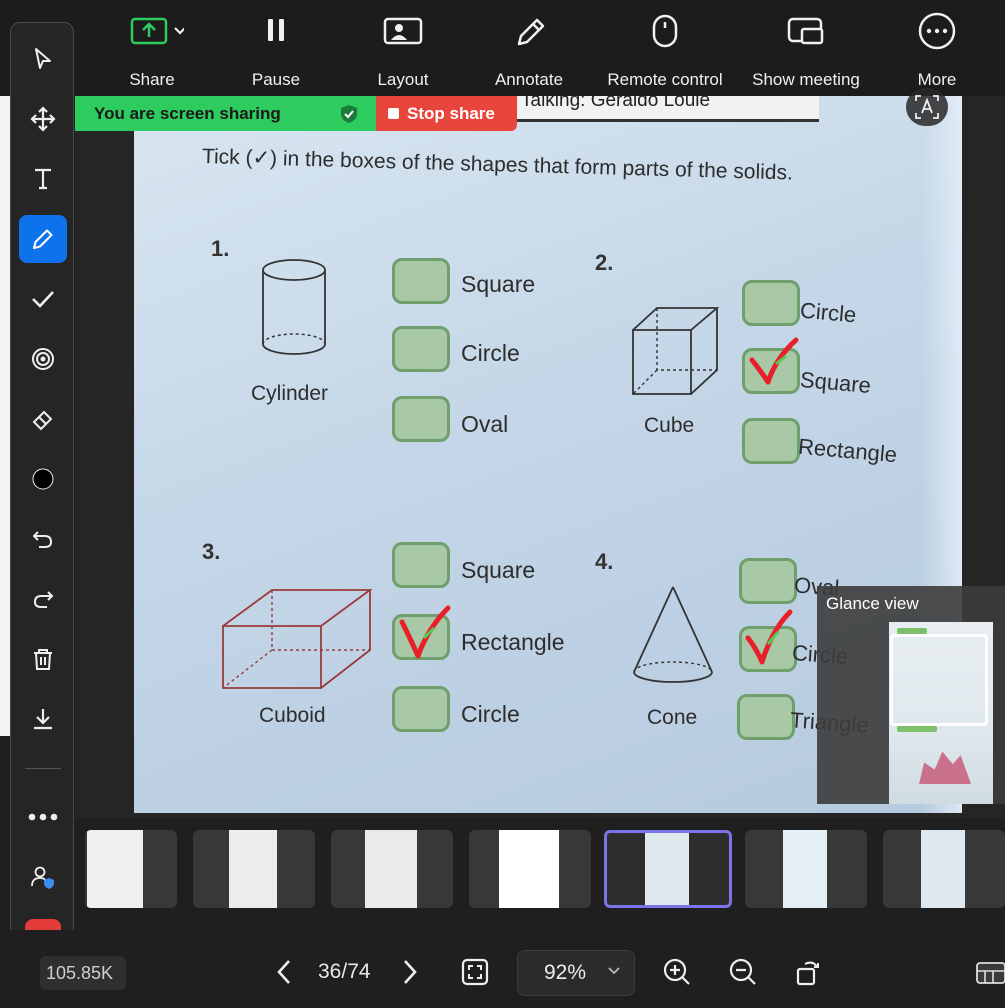 This screenshot has height=1008, width=1005. Describe the element at coordinates (152, 79) in the screenshot. I see `share-label: Share` at that location.